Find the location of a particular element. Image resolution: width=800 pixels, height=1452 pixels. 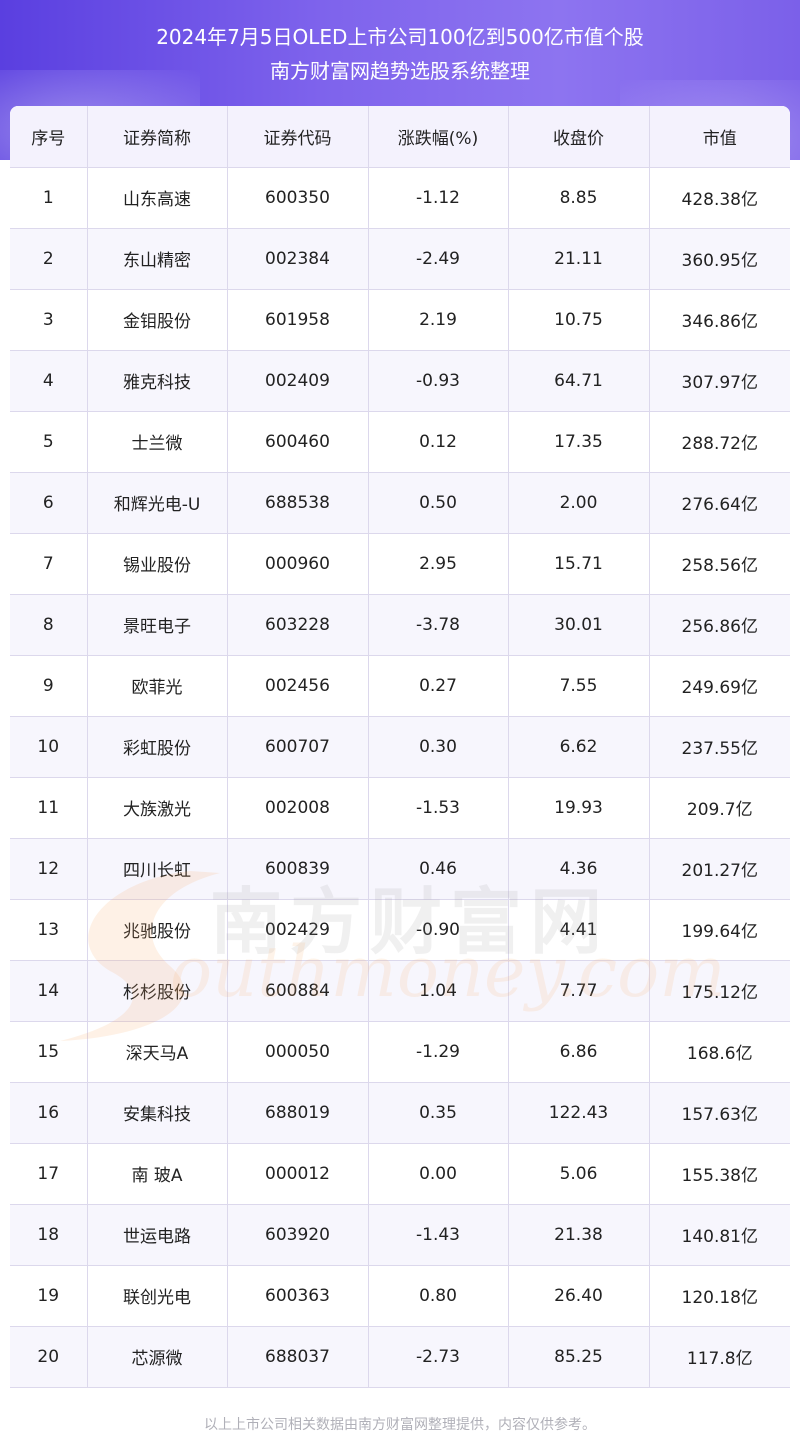

table-cell: 1.04 is located at coordinates (438, 991).